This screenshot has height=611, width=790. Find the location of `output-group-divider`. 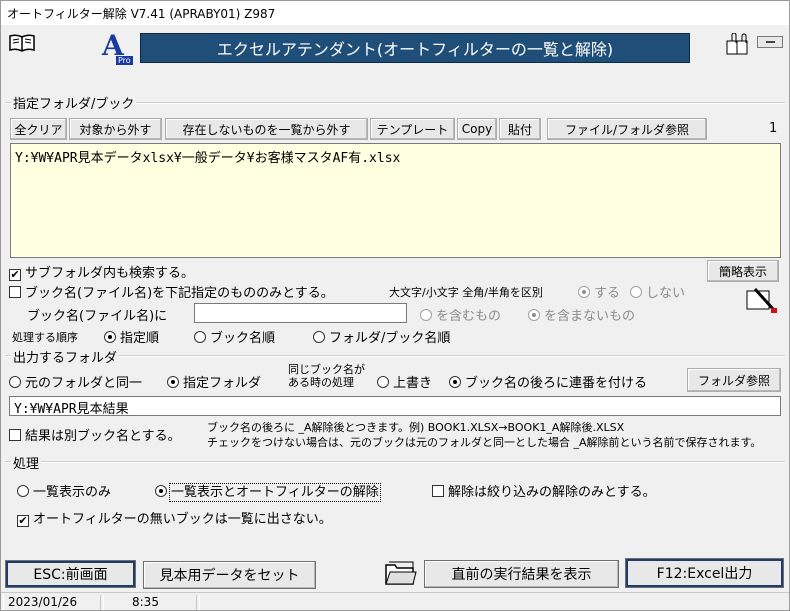

output-group-divider is located at coordinates (395, 356).